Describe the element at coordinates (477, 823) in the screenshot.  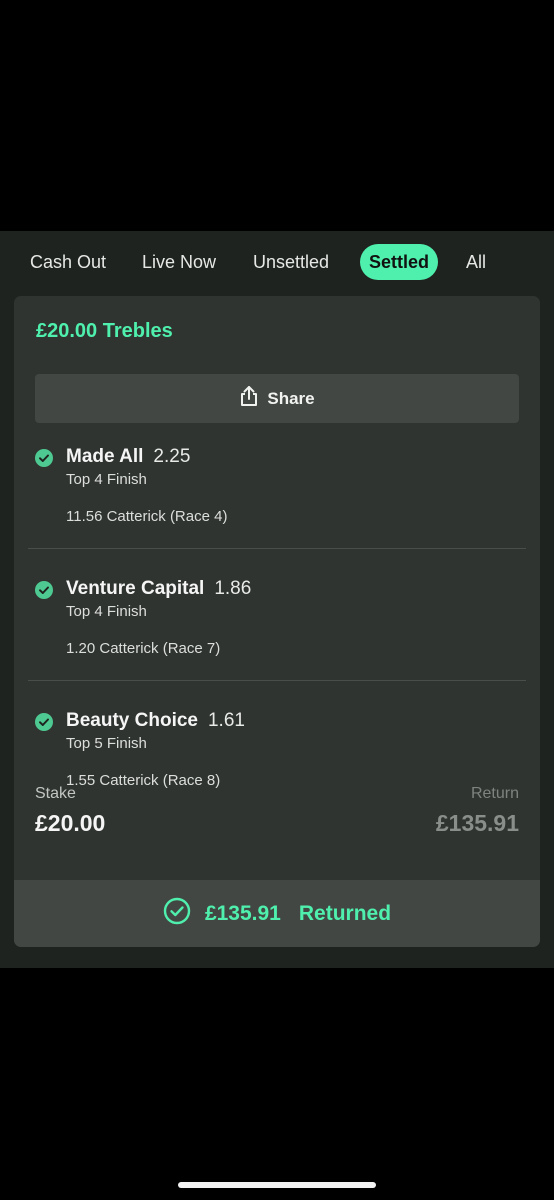
I see `return-value: £135.91` at that location.